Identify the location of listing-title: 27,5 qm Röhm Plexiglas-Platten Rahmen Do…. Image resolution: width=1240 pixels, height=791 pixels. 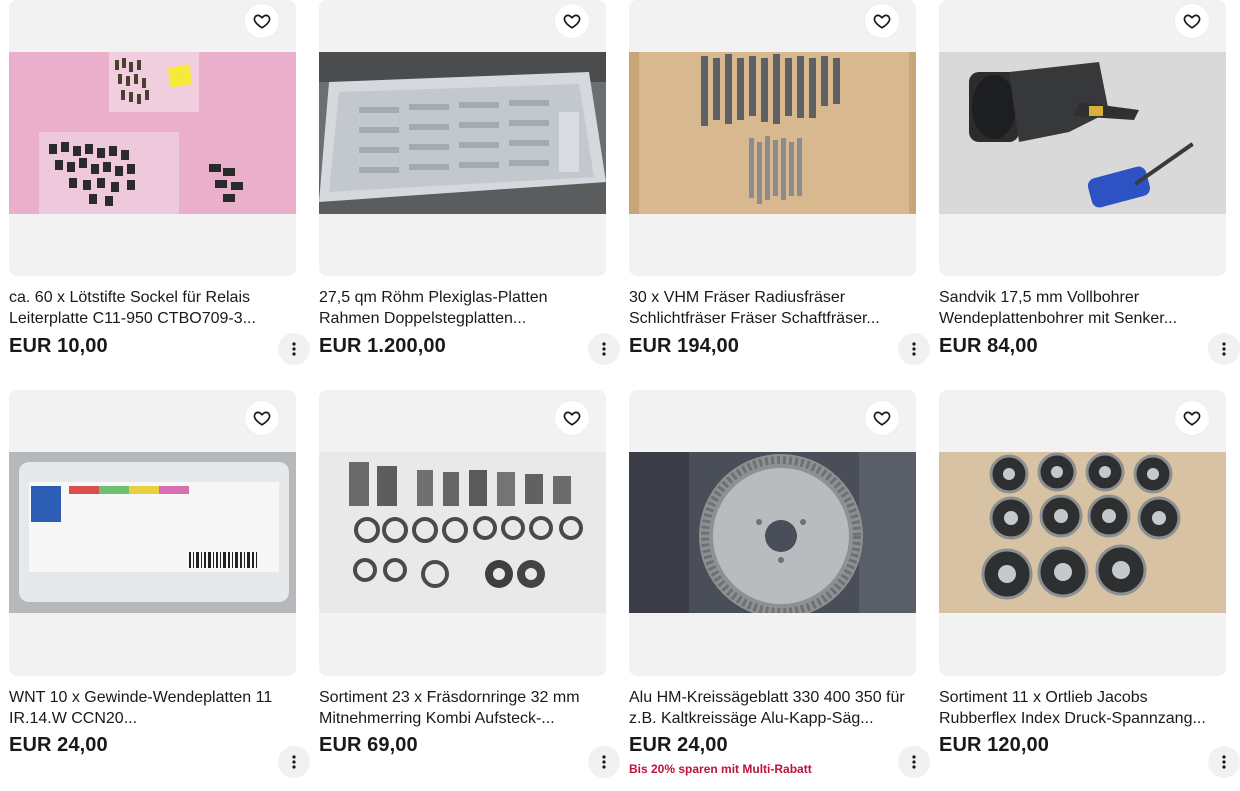
(462, 308).